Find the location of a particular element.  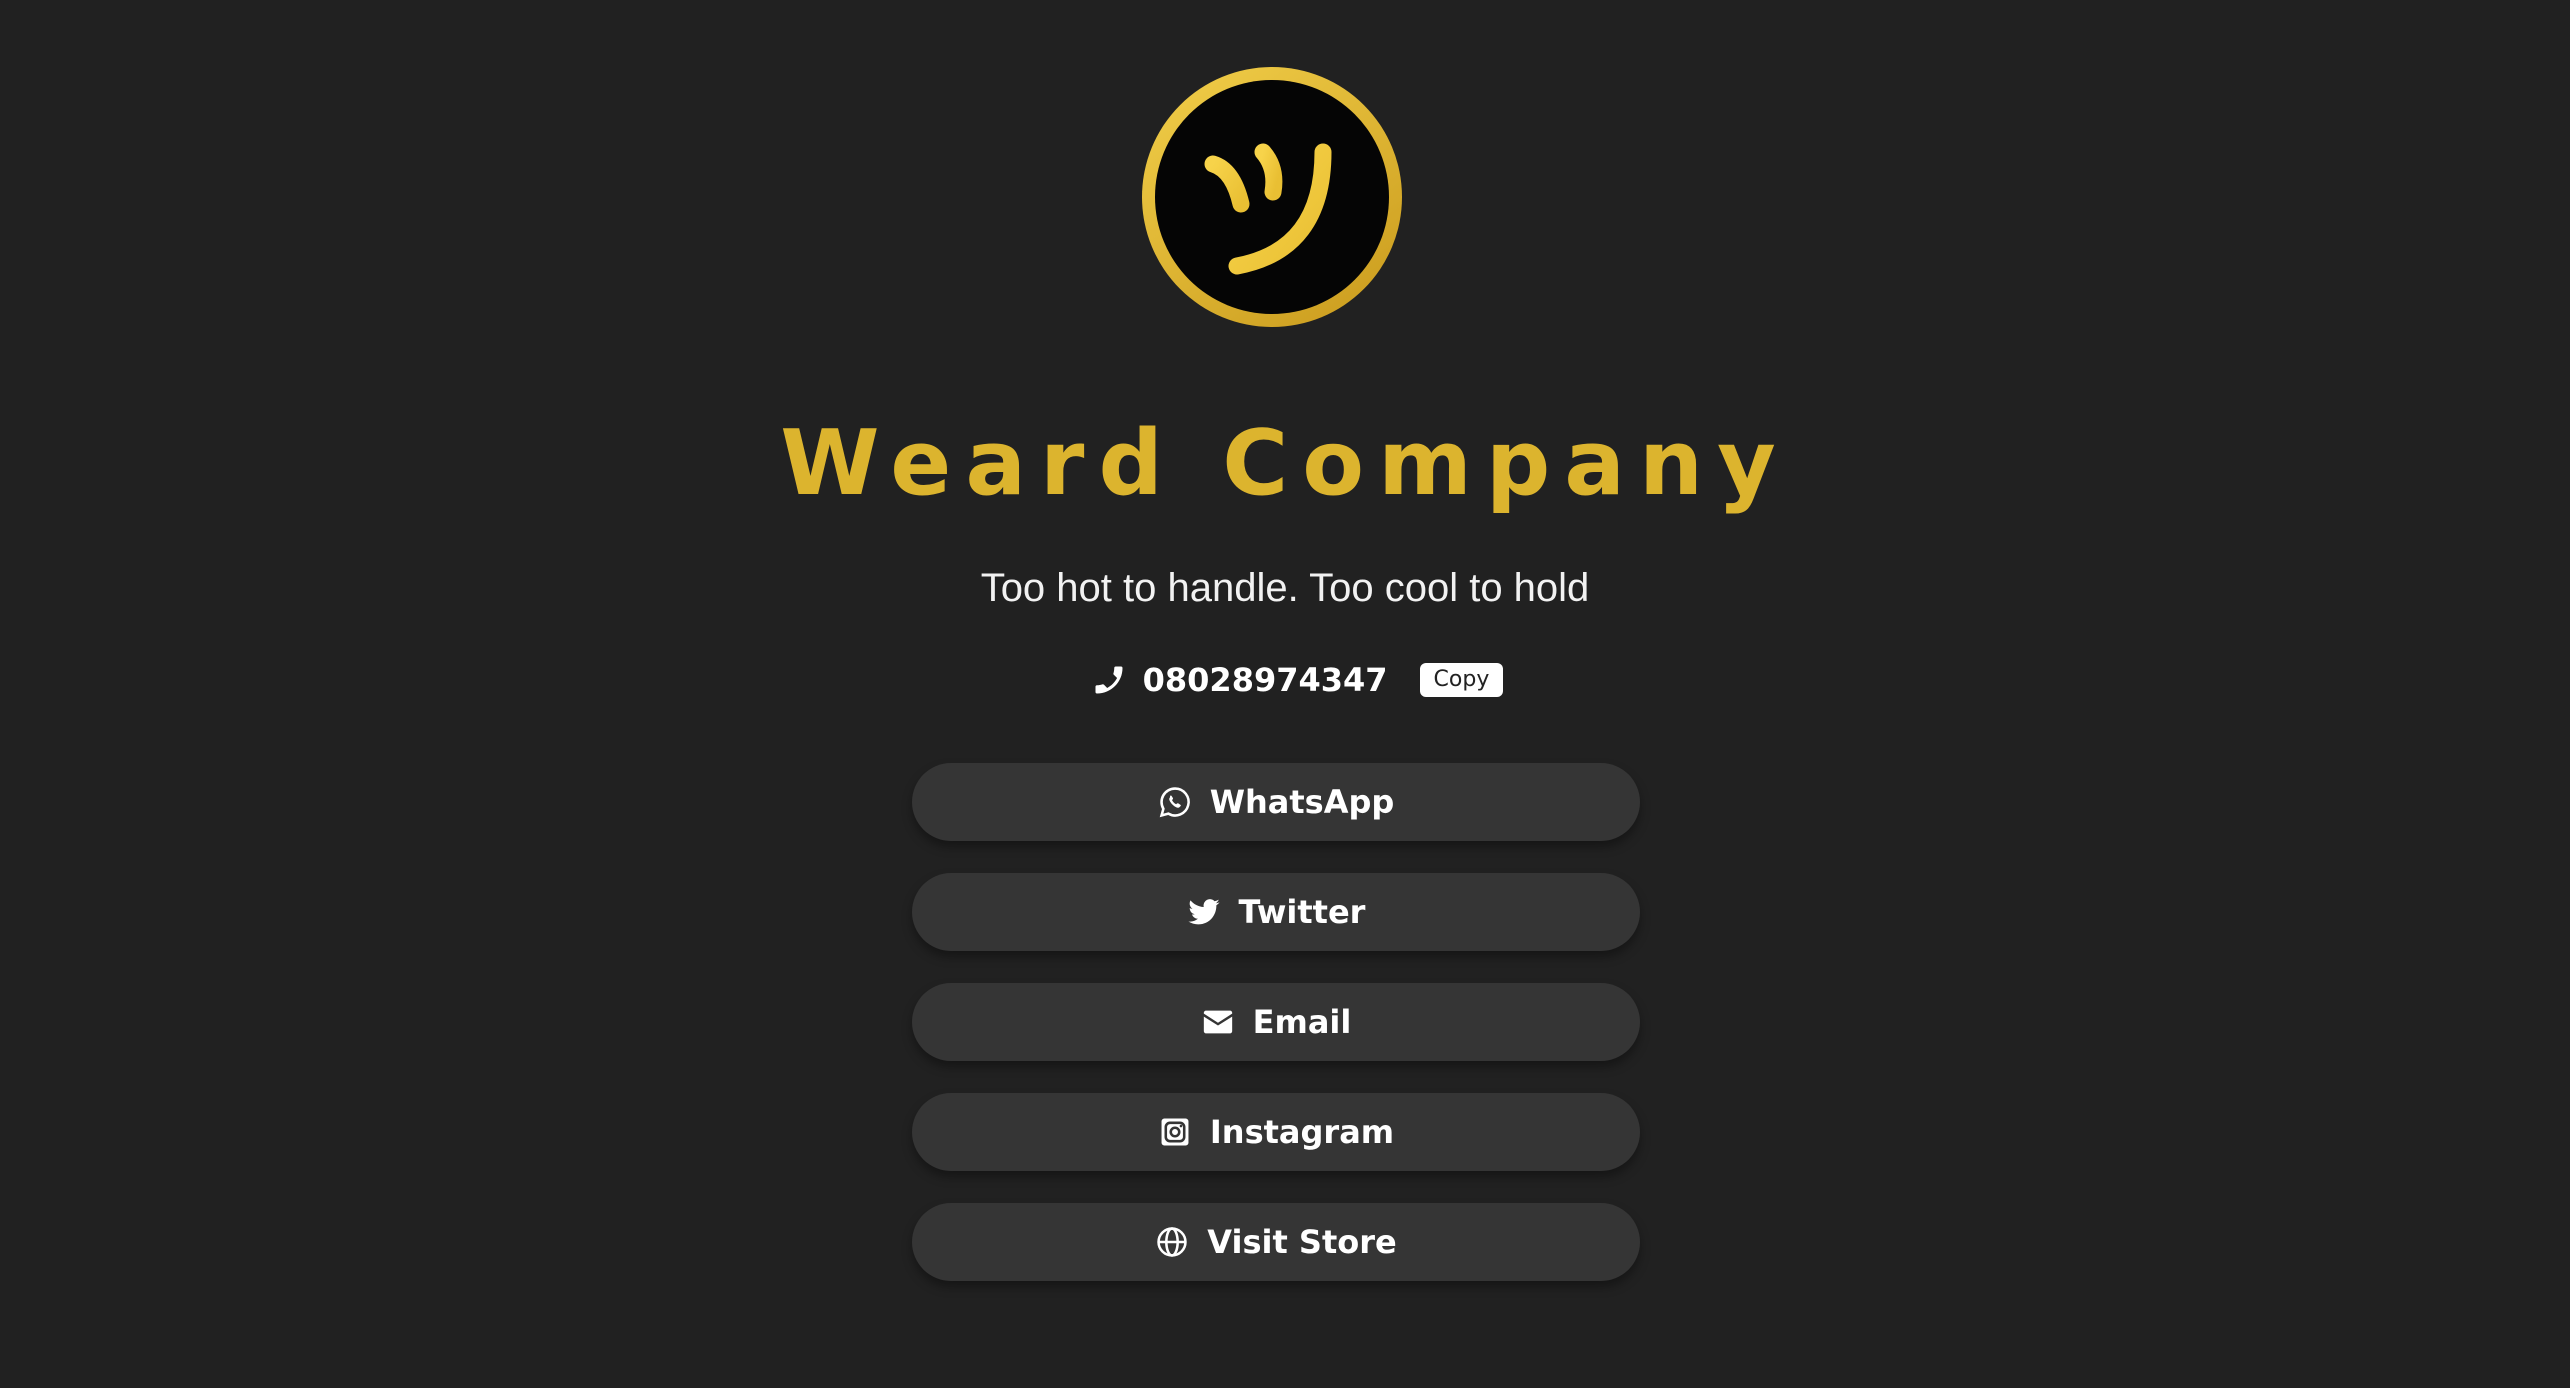

instagram-link-button: Instagram is located at coordinates (1276, 1132).